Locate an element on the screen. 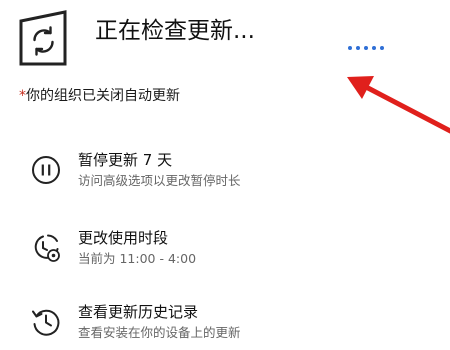 The width and height of the screenshot is (450, 350). history-icon is located at coordinates (46, 322).